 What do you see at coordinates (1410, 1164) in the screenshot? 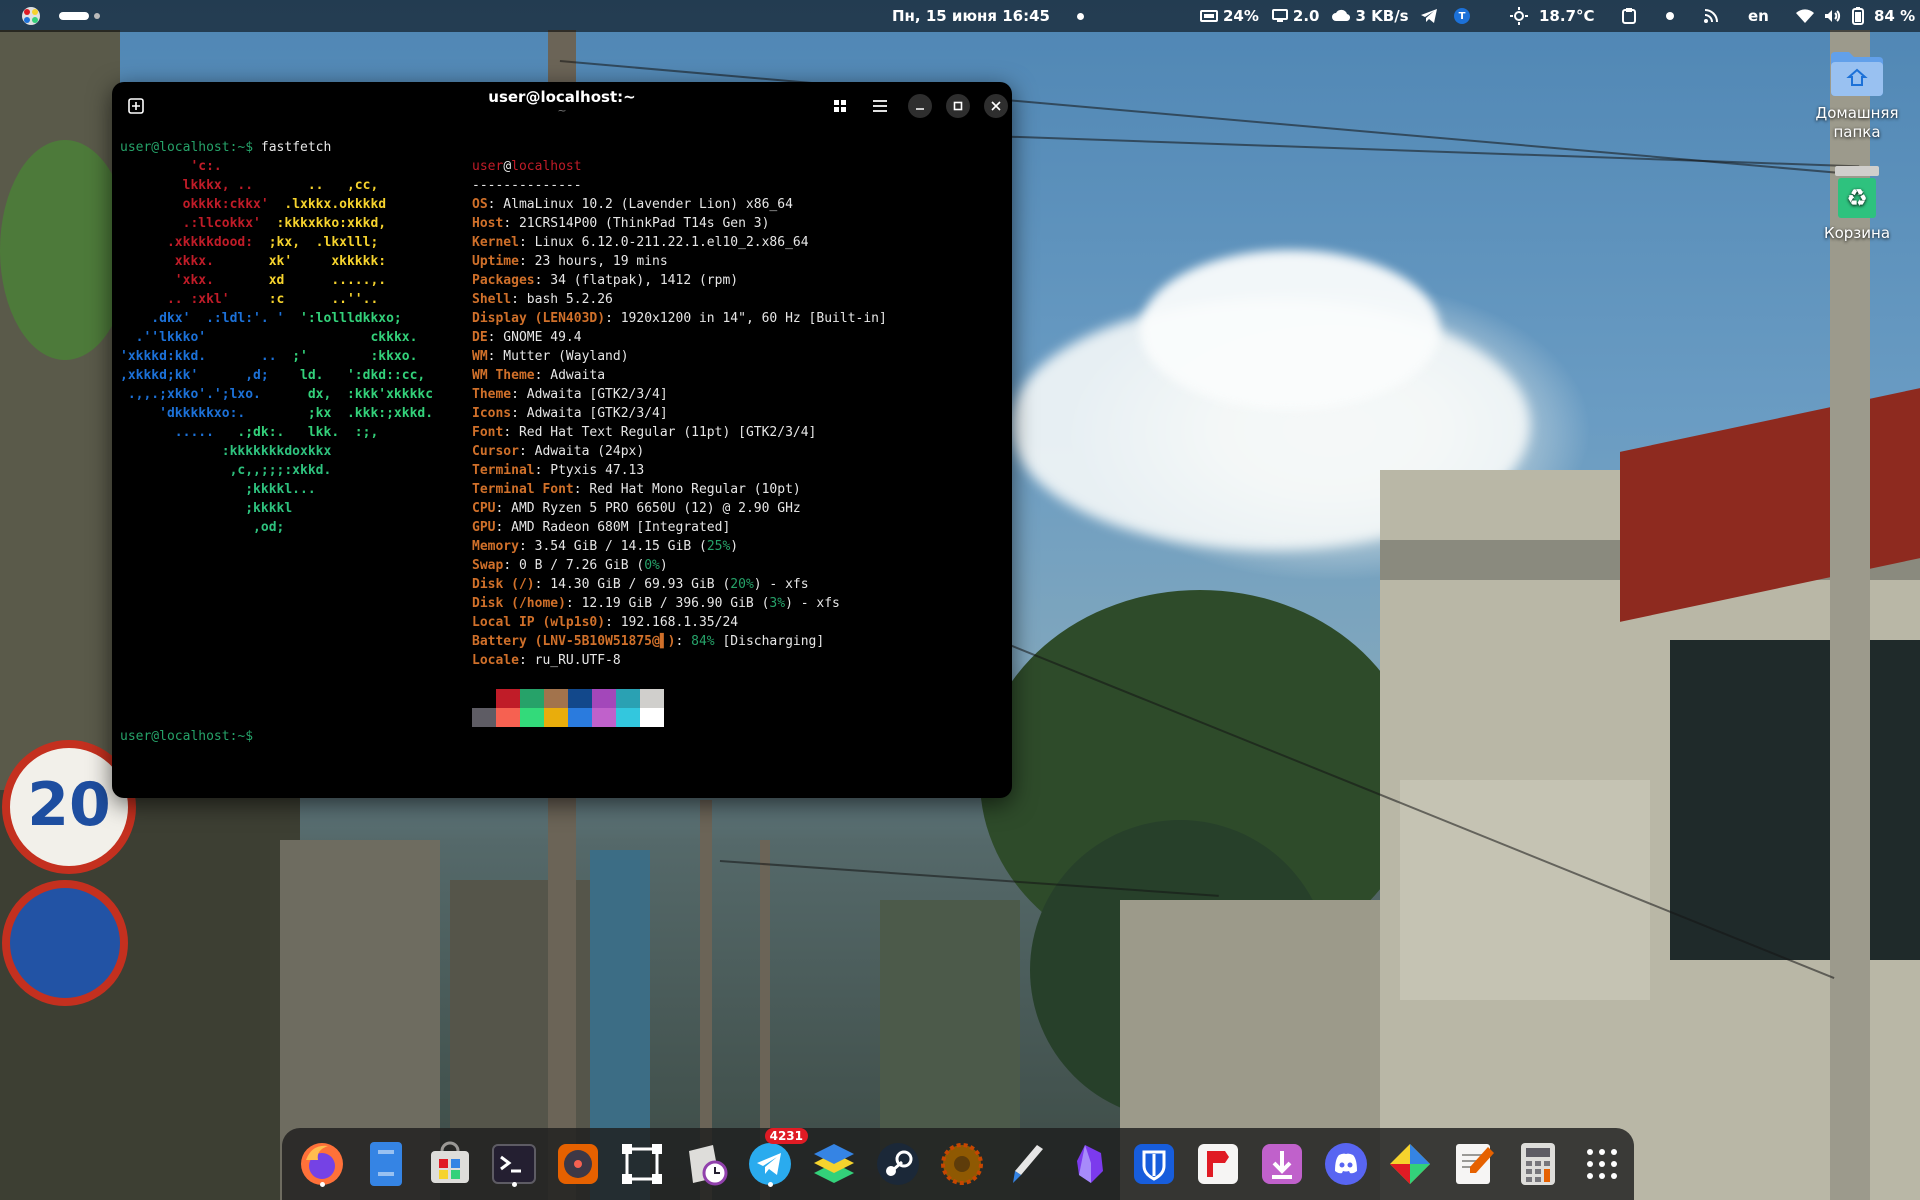
I see `dock-fragments` at bounding box center [1410, 1164].